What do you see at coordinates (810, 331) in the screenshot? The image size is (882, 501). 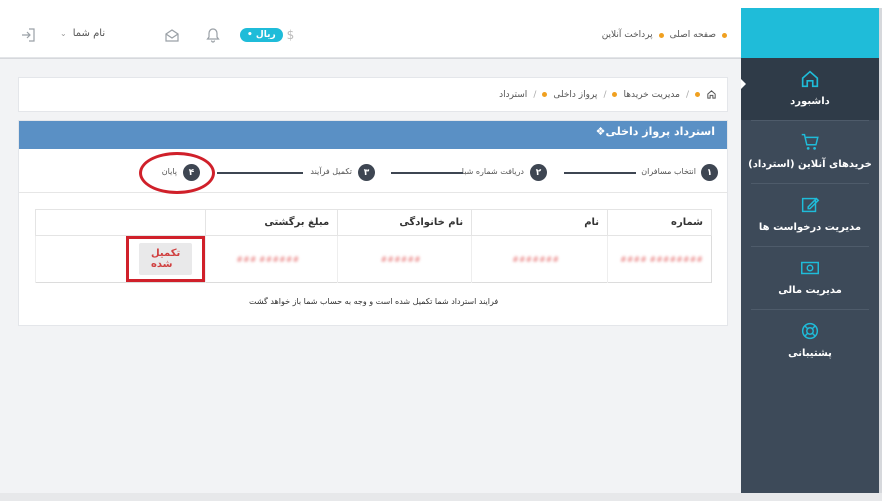 I see `lifebuoy-icon` at bounding box center [810, 331].